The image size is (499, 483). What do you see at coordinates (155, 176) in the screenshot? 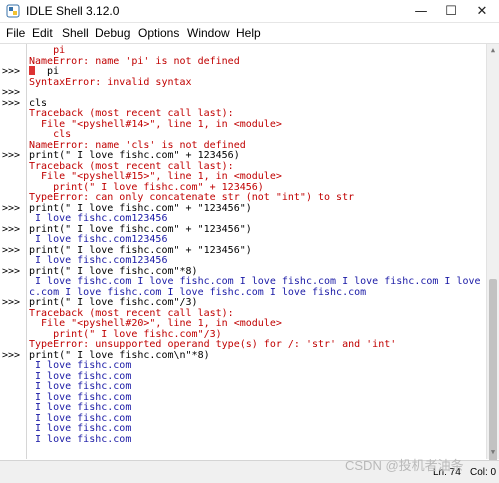
I see `error-line: File "<pyshell#15>", line 1, in <module>` at bounding box center [155, 176].